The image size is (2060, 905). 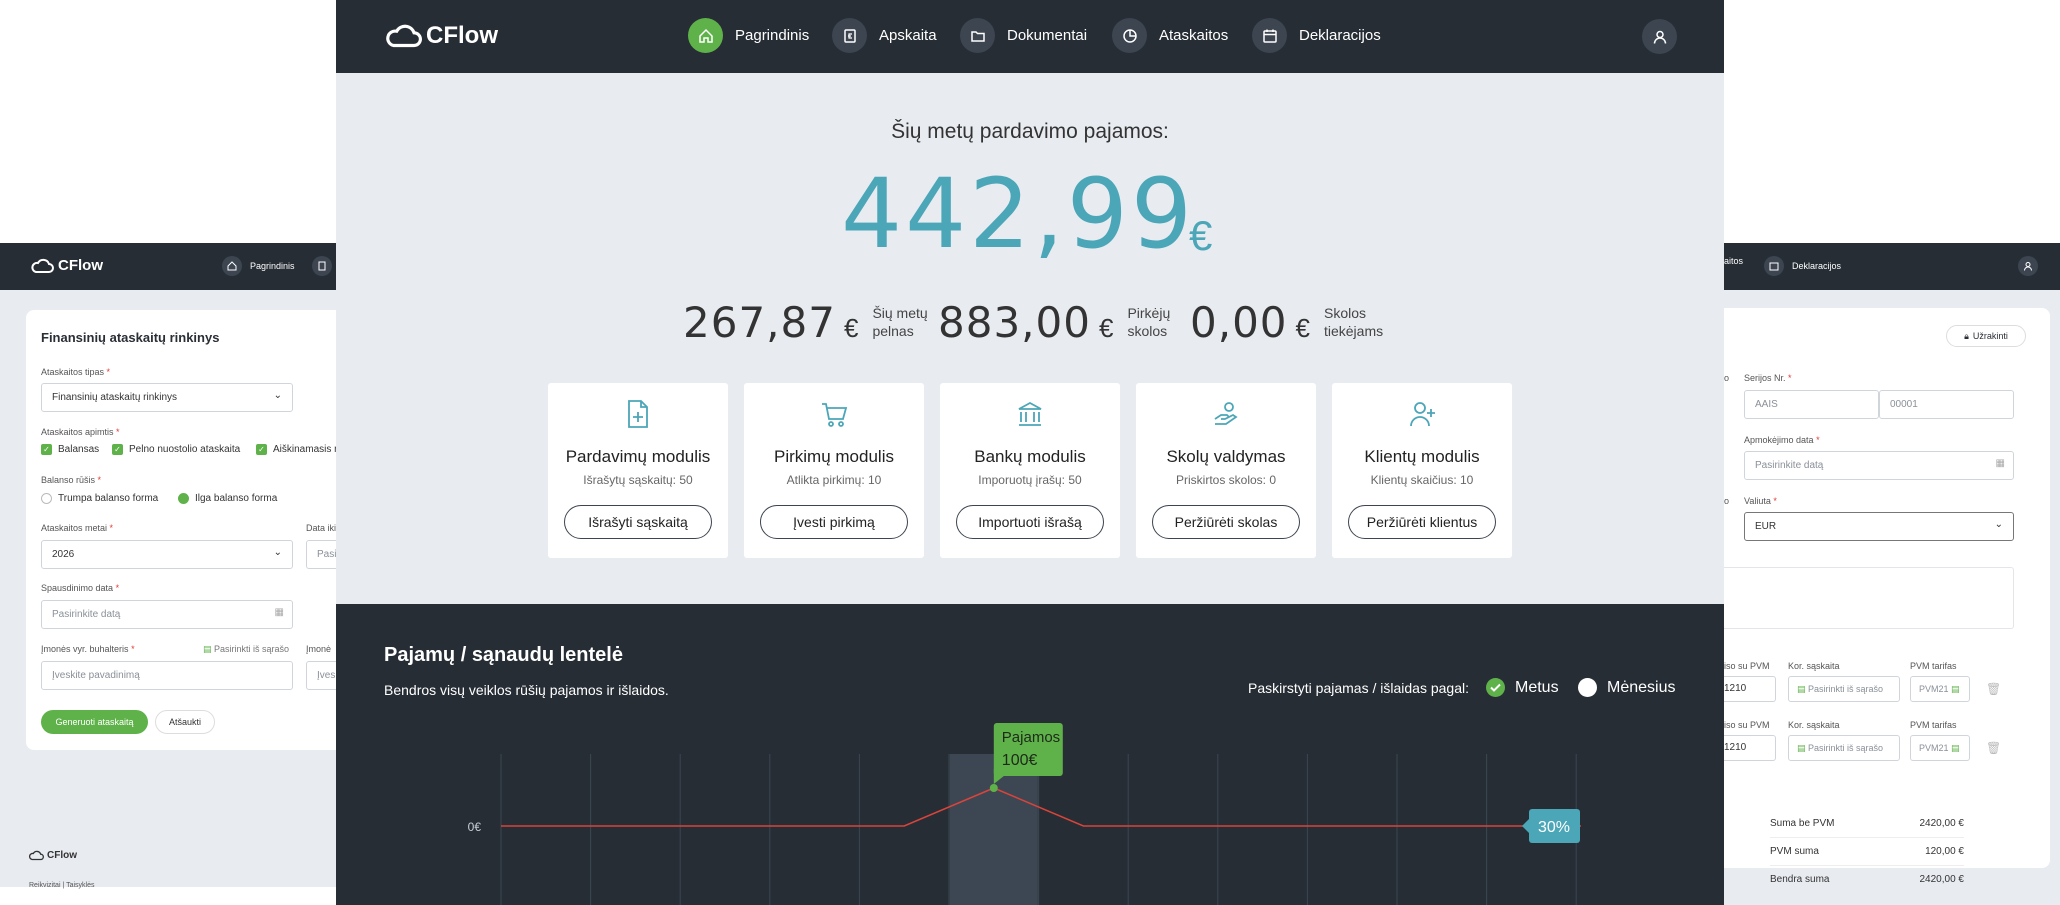 I want to click on total-row: Bendra suma 2420,00 €, so click(x=1867, y=879).